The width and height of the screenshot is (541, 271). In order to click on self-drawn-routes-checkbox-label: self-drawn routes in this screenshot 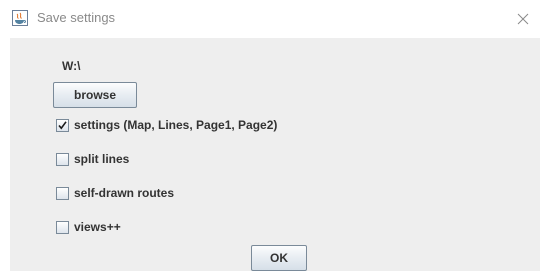, I will do `click(124, 193)`.